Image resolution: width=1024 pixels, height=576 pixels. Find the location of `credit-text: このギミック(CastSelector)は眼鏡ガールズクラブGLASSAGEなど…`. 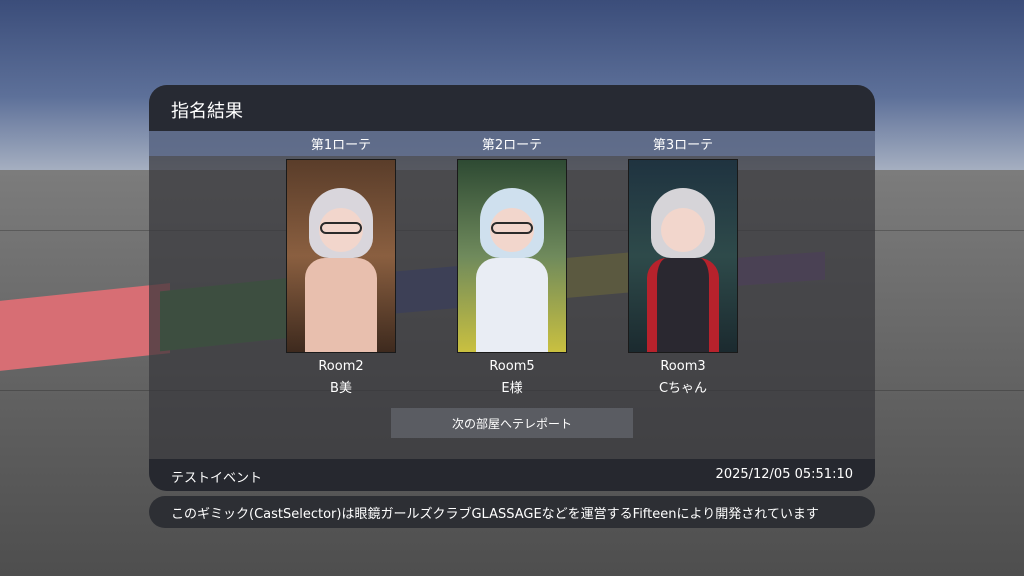

credit-text: このギミック(CastSelector)は眼鏡ガールズクラブGLASSAGEなど… is located at coordinates (495, 514).